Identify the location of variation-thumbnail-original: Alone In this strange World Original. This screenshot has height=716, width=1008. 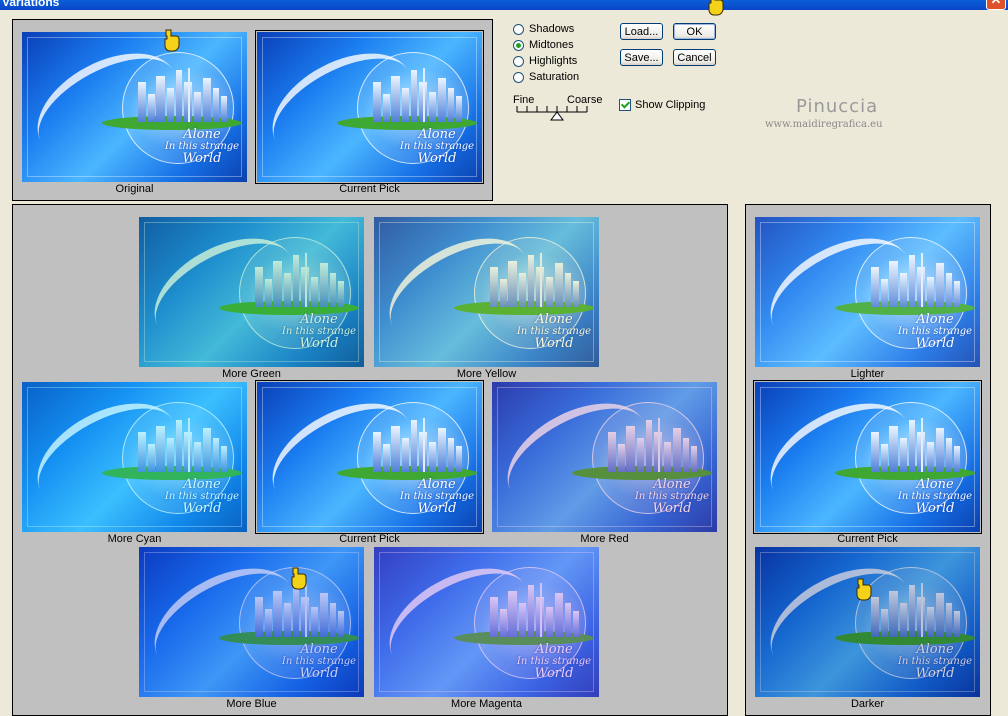
(134, 113).